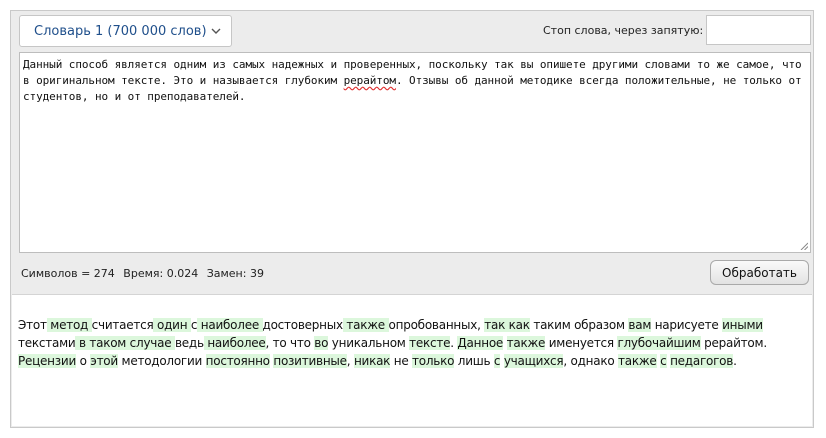 This screenshot has width=826, height=438. I want to click on stopwords-input, so click(758, 30).